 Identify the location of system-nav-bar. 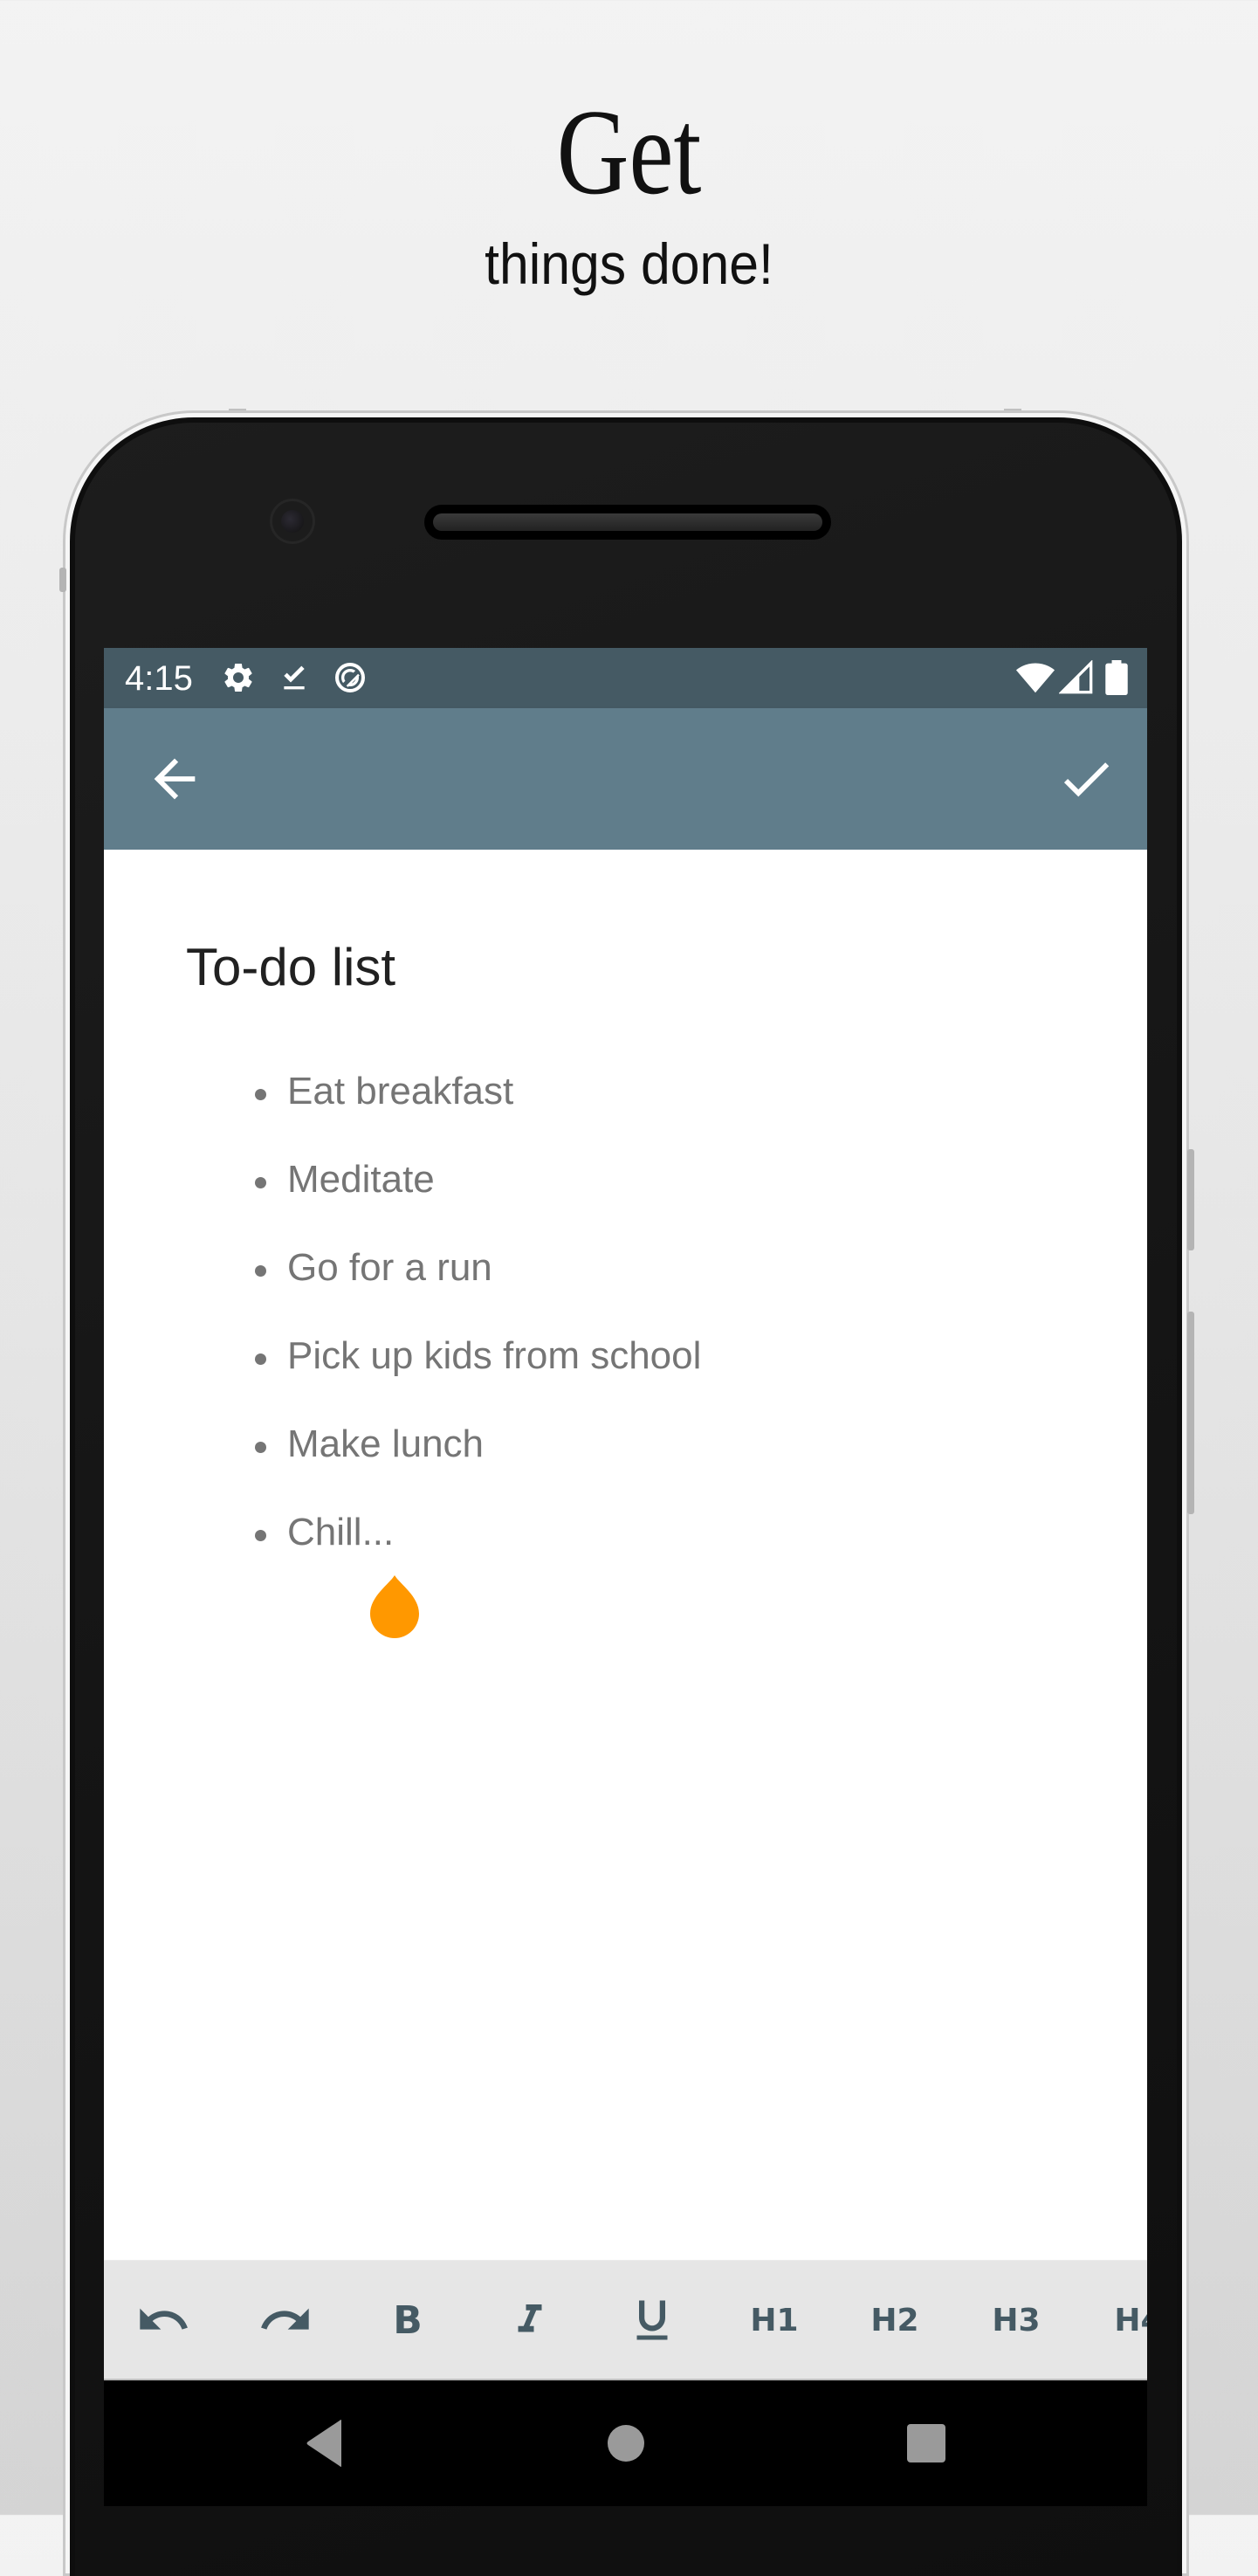
(626, 2443).